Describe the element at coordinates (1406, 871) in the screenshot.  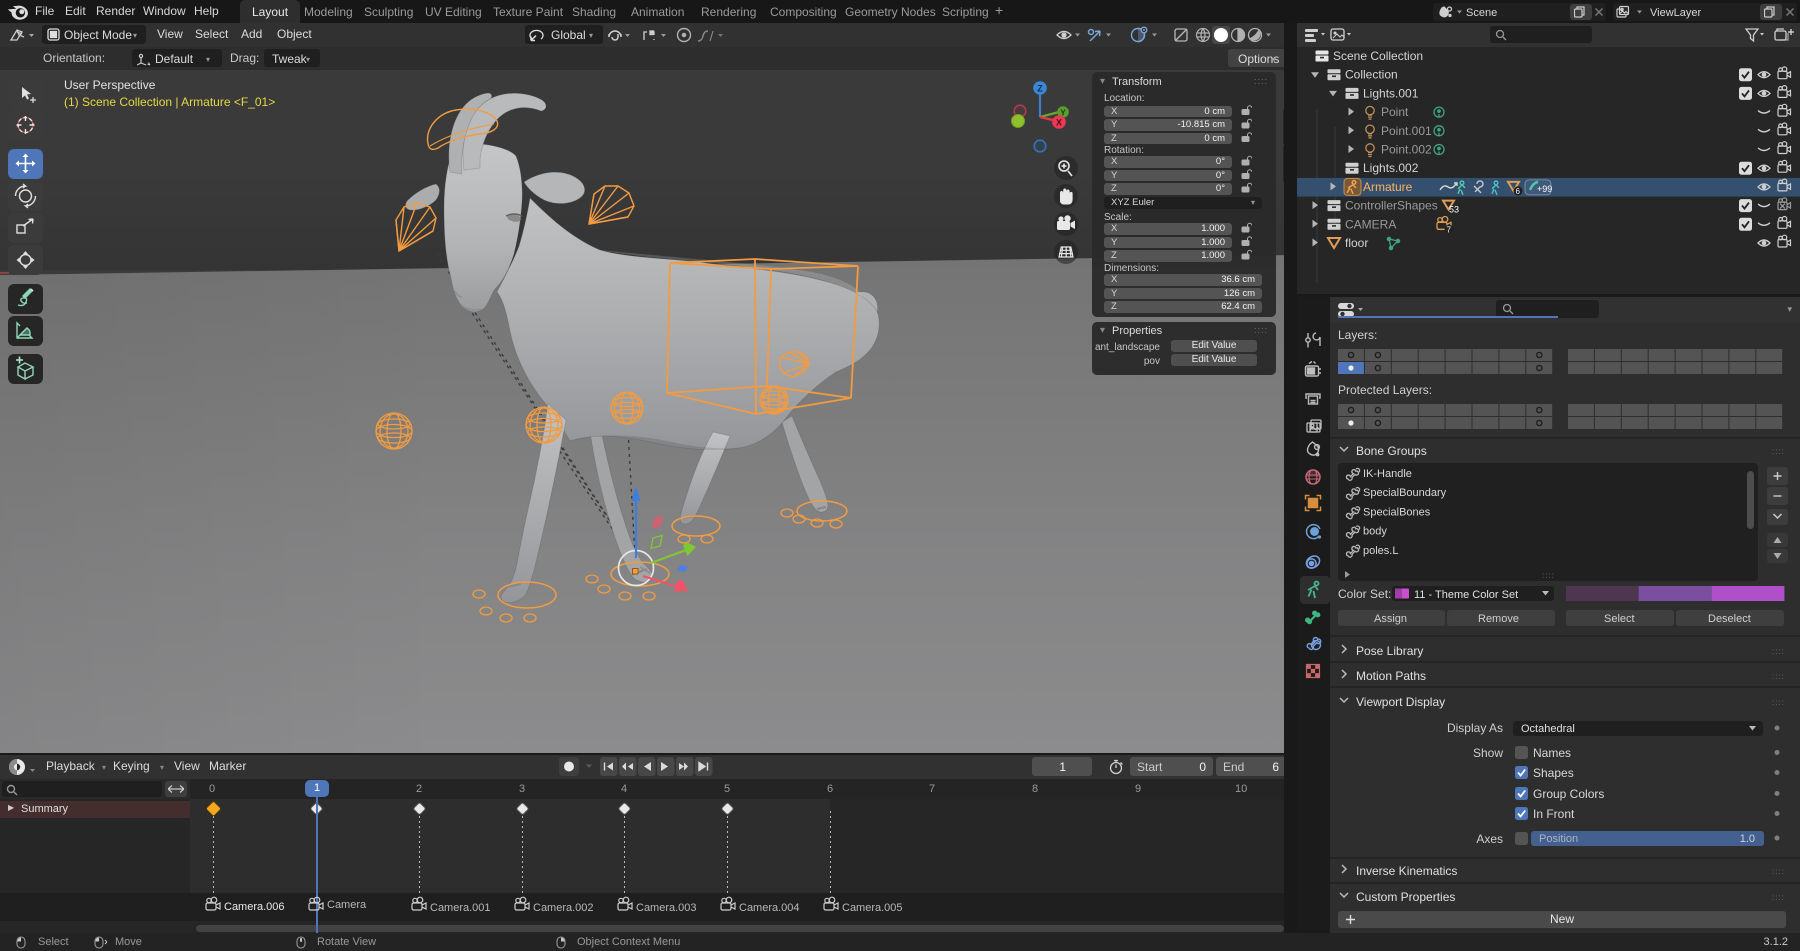
I see `svg-text: Inverse Kinematics` at that location.